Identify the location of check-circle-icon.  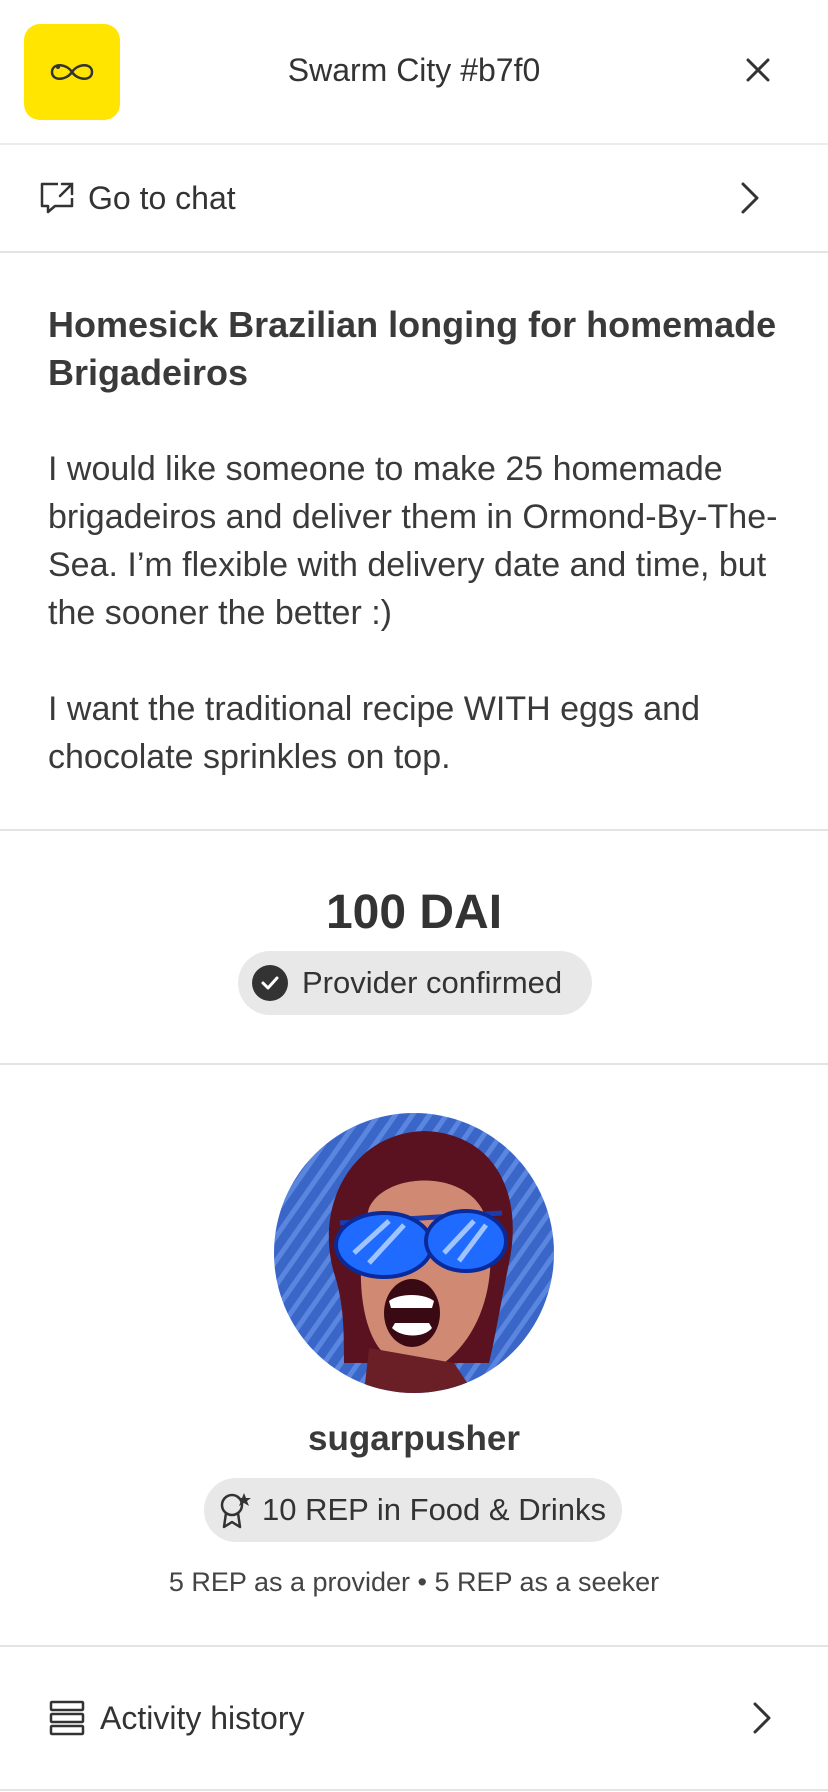
(270, 983).